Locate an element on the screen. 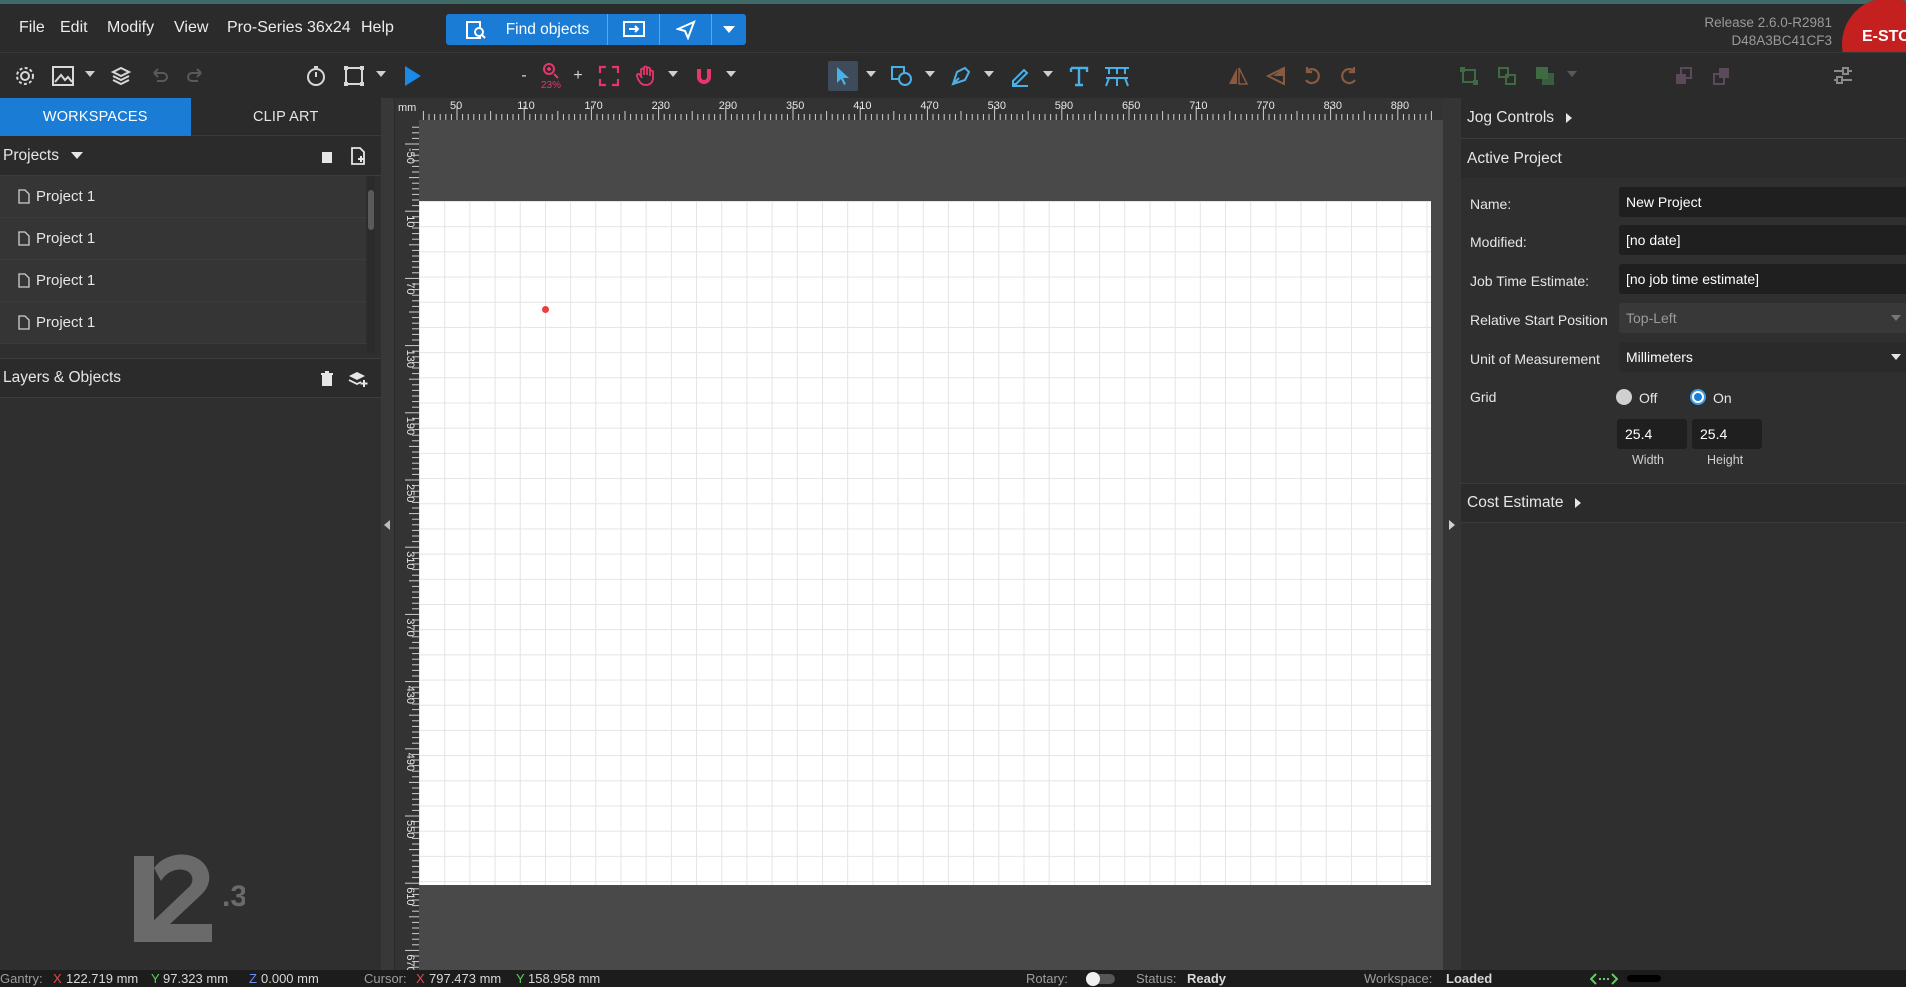 This screenshot has width=1906, height=987. grid-off-label: Off is located at coordinates (1648, 398).